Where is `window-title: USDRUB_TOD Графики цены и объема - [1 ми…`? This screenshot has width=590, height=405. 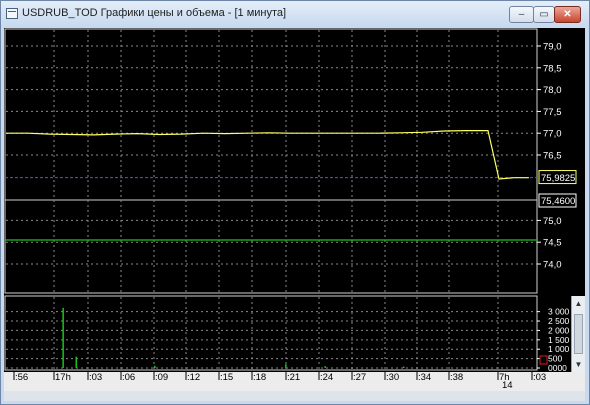 window-title: USDRUB_TOD Графики цены и объема - [1 ми… is located at coordinates (154, 13).